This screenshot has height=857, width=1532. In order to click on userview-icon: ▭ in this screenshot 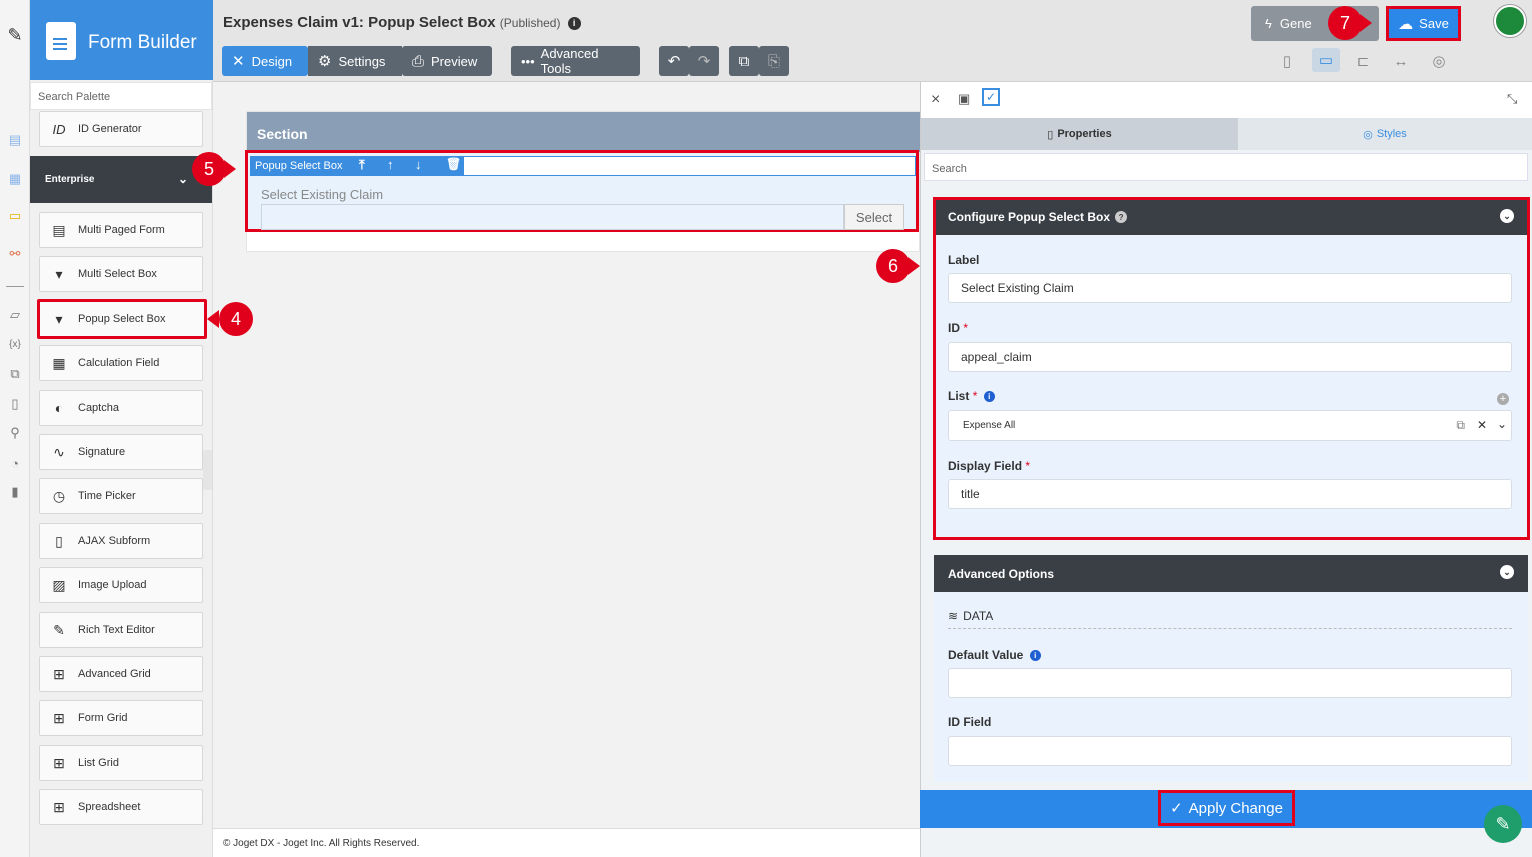, I will do `click(15, 216)`.